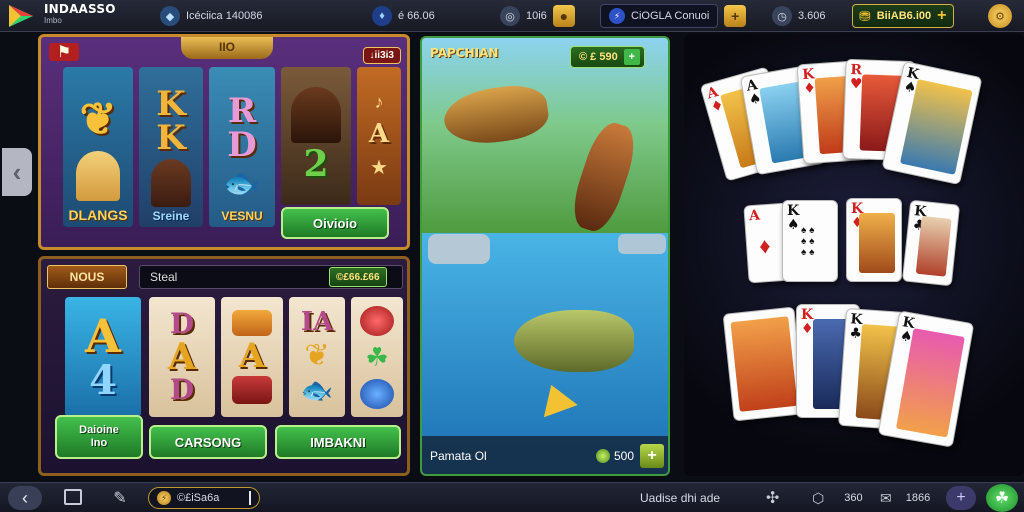  Describe the element at coordinates (377, 320) in the screenshot. I see `red-gem-icon` at that location.